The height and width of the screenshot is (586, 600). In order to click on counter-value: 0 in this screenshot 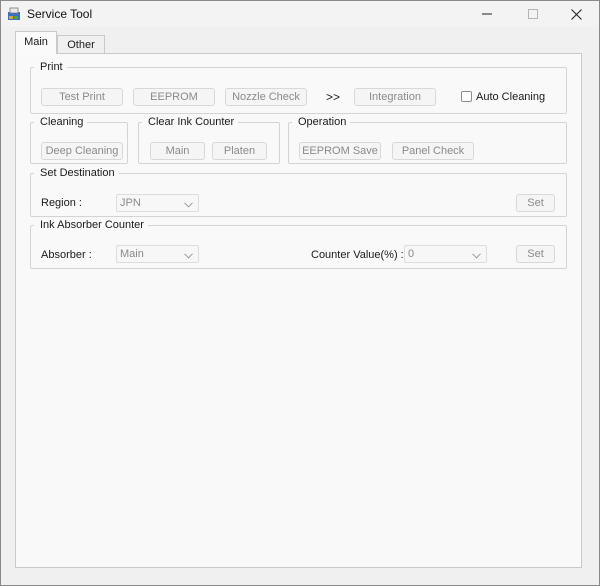, I will do `click(411, 254)`.